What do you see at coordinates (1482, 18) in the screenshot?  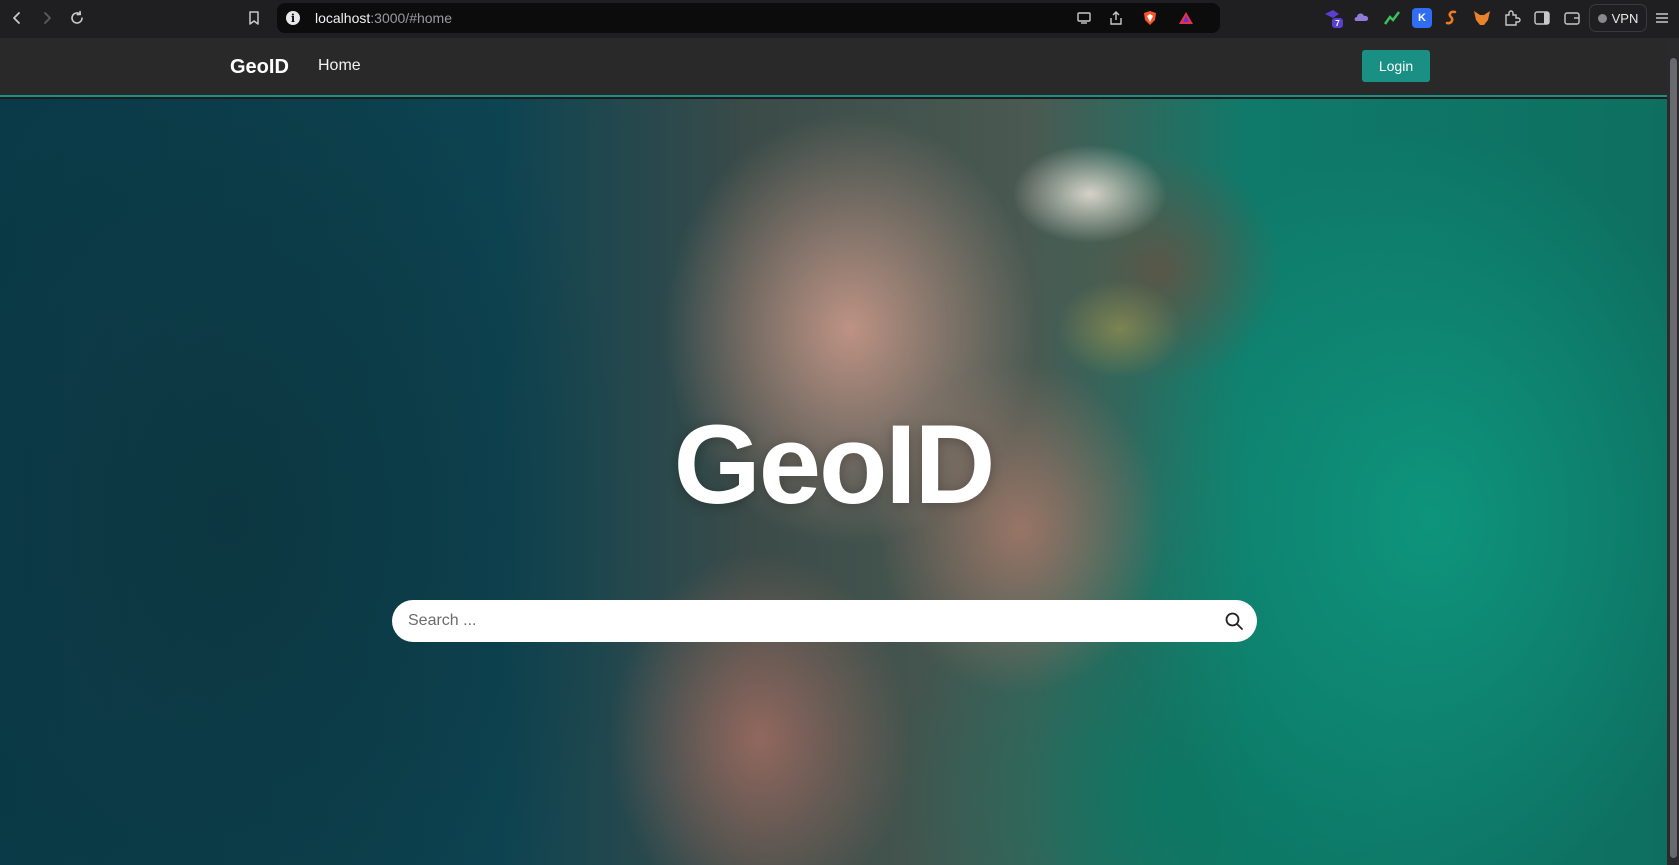 I see `metamask-fox-icon` at bounding box center [1482, 18].